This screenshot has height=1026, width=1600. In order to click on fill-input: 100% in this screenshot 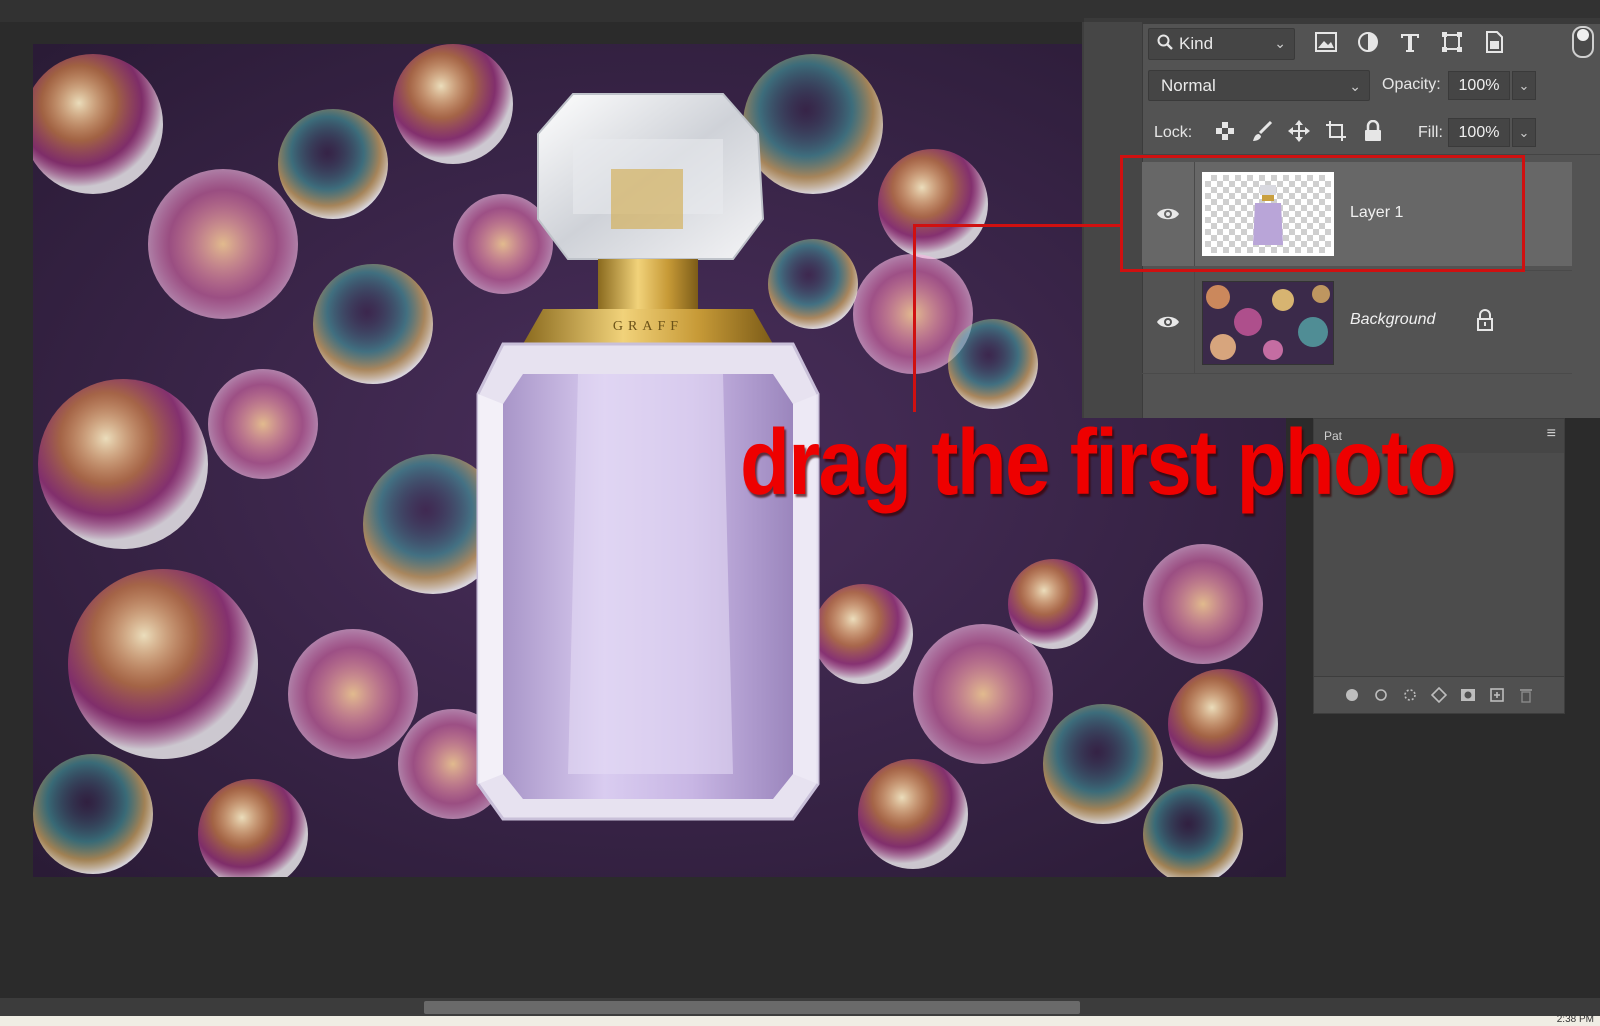, I will do `click(1479, 132)`.